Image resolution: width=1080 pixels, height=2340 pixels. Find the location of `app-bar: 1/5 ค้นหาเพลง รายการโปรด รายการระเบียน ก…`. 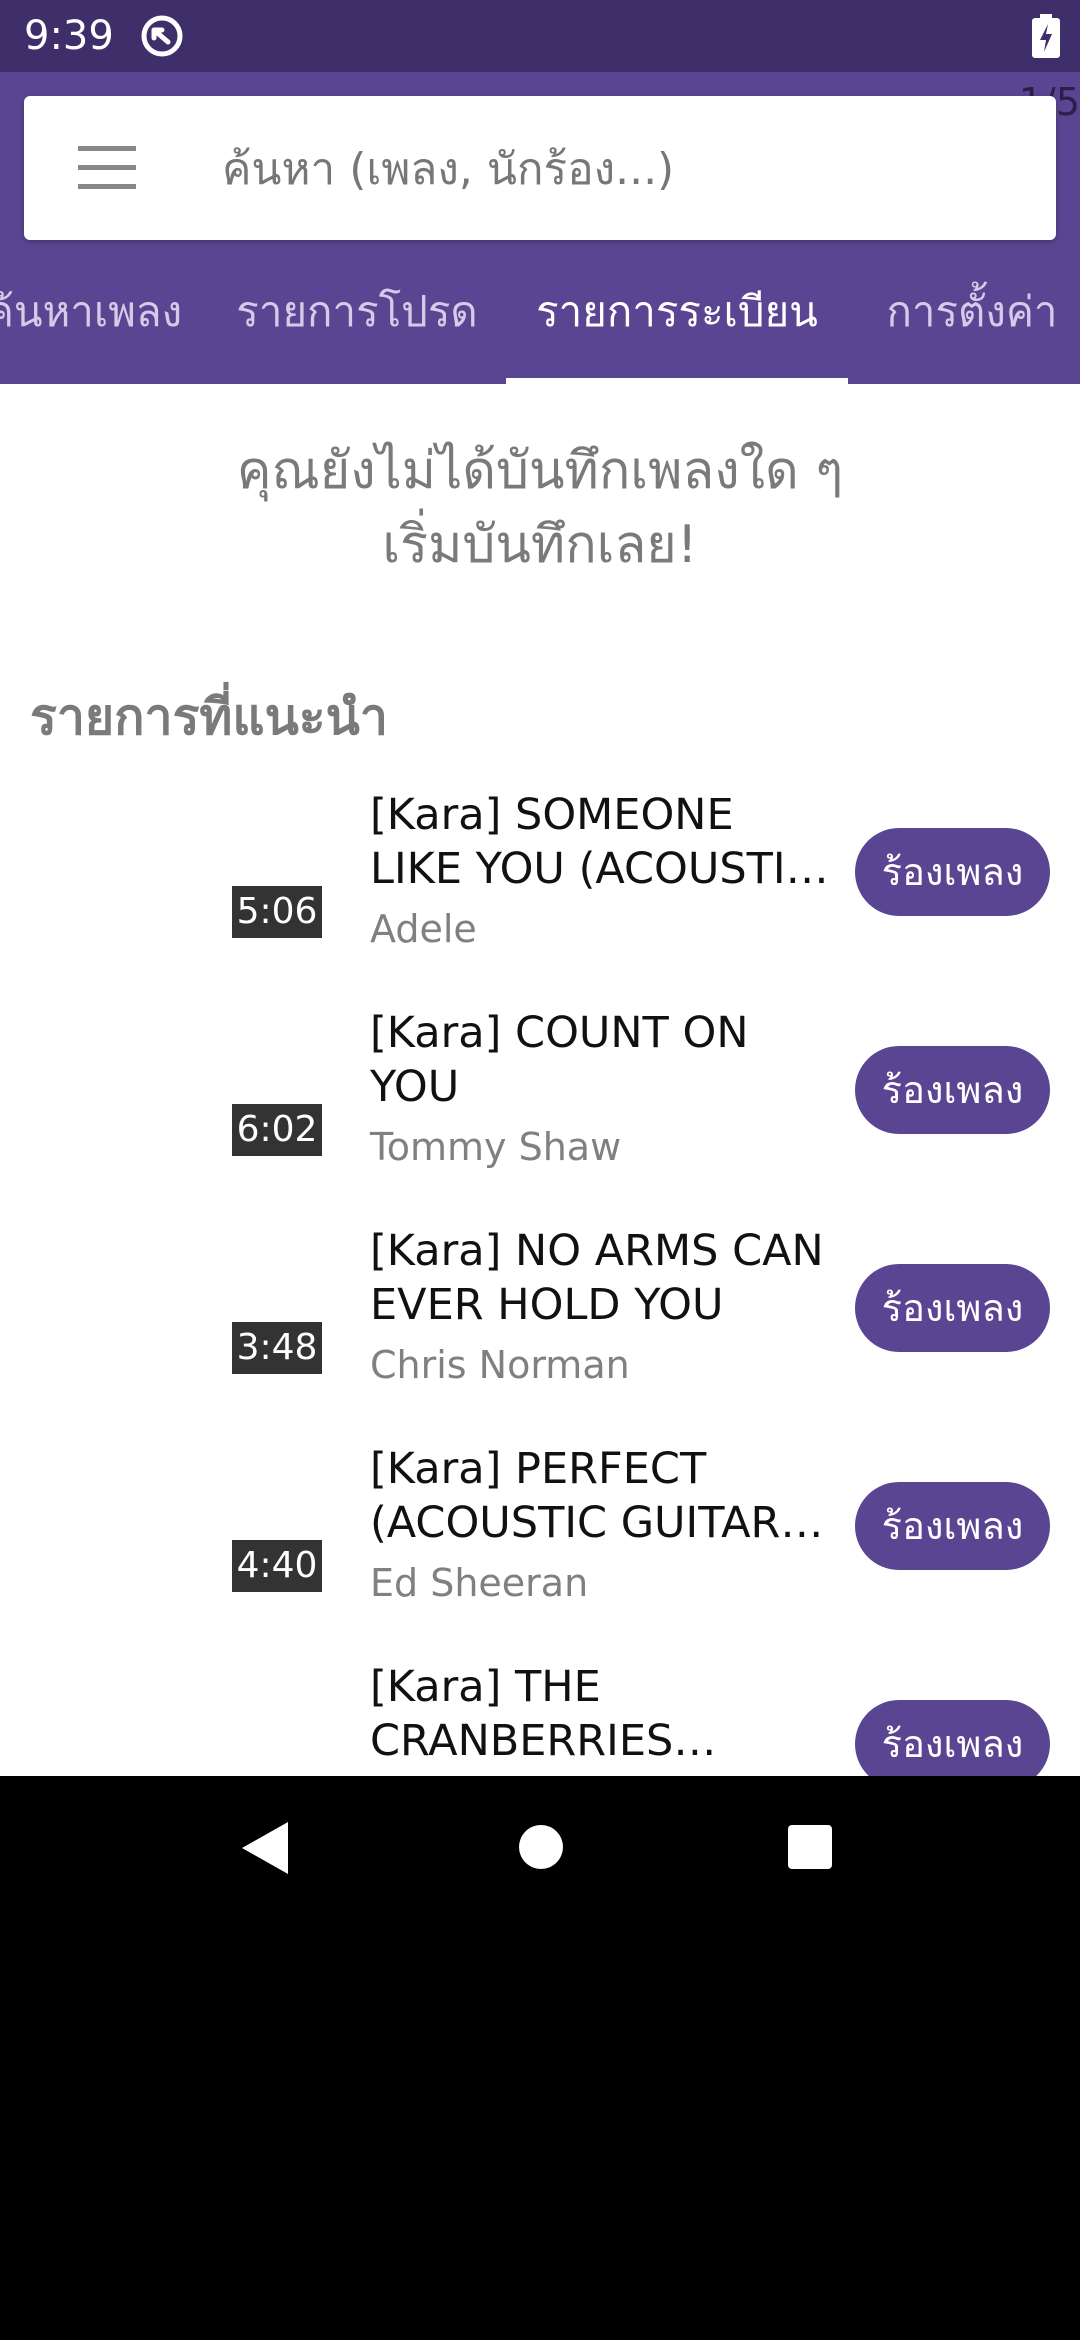

app-bar: 1/5 ค้นหาเพลง รายการโปรด รายการระเบียน ก… is located at coordinates (540, 228).